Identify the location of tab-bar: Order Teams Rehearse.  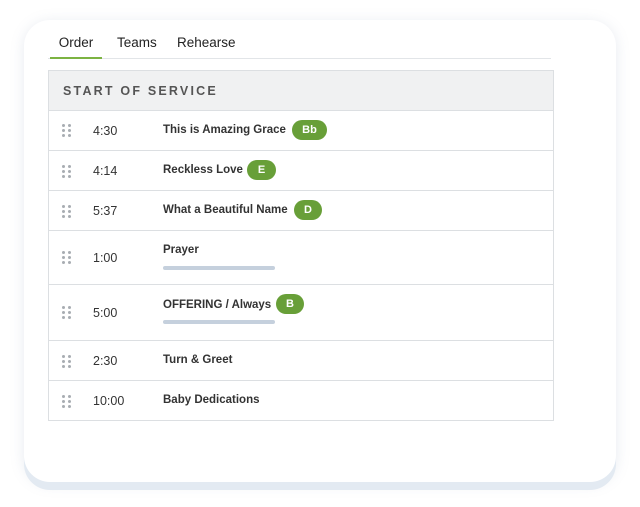
(299, 44).